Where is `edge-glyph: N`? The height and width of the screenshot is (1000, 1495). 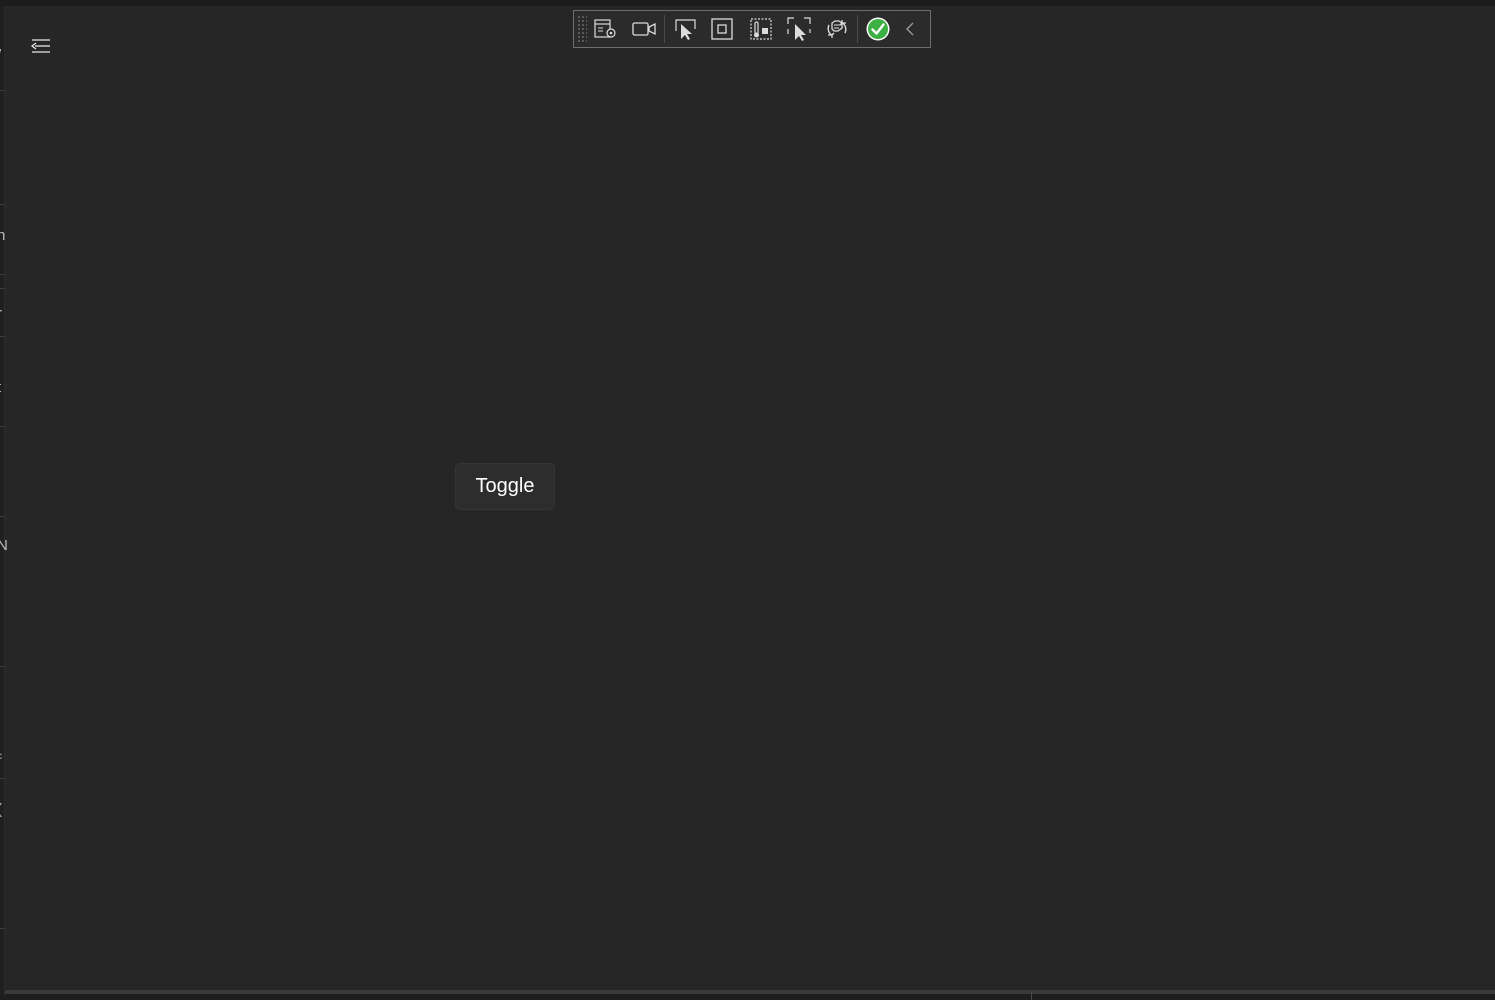 edge-glyph: N is located at coordinates (4, 545).